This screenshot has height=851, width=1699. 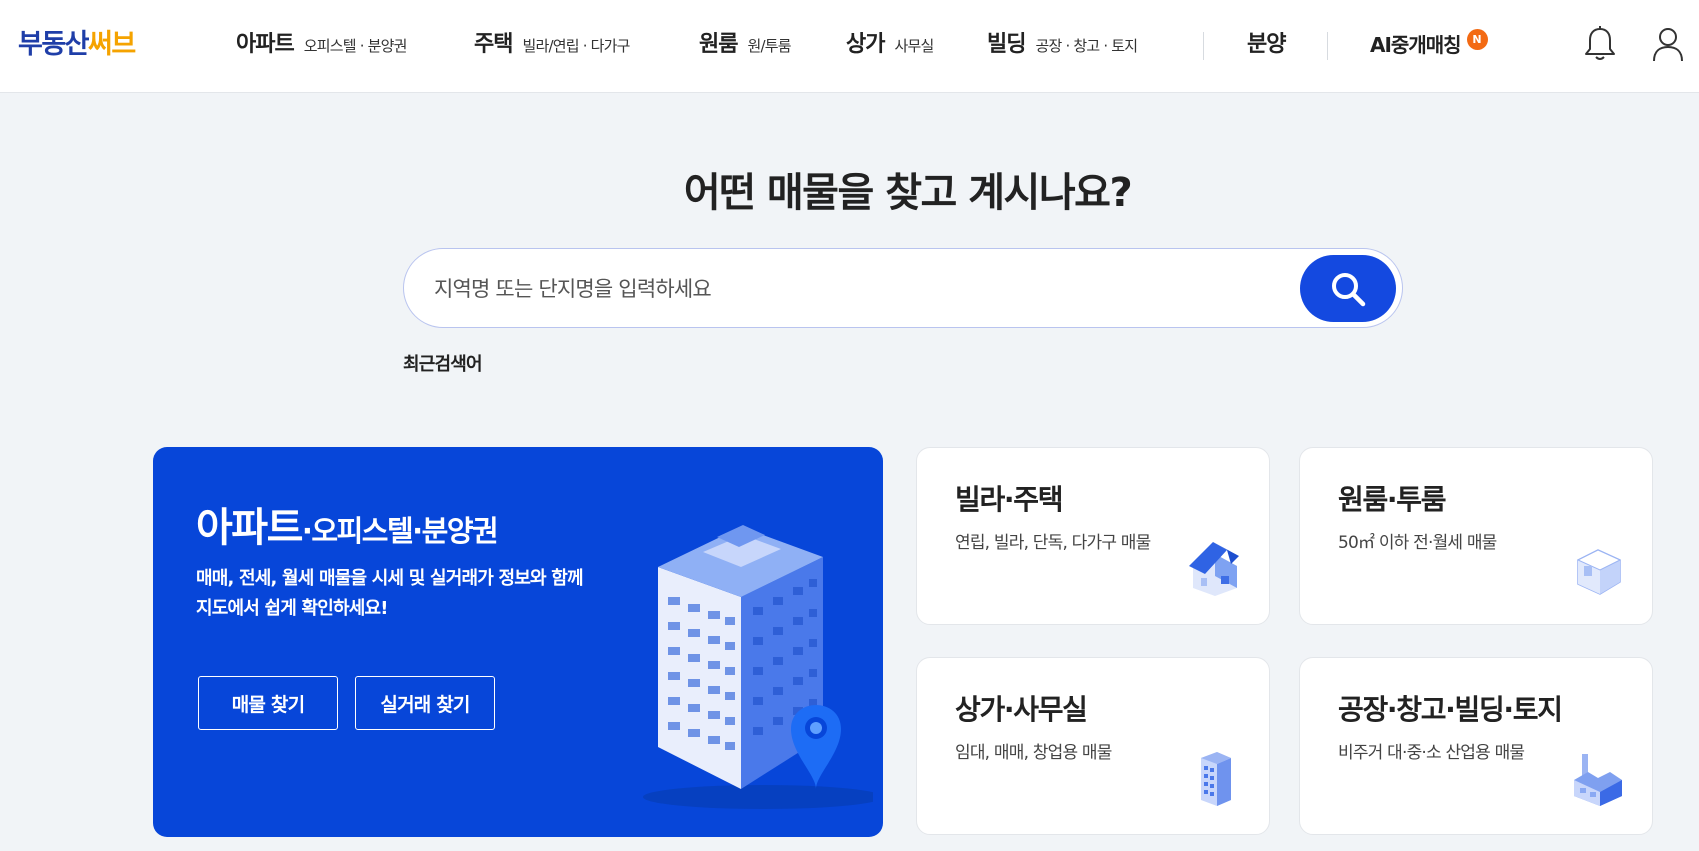 I want to click on nav-presale-label: 분양, so click(x=1266, y=44).